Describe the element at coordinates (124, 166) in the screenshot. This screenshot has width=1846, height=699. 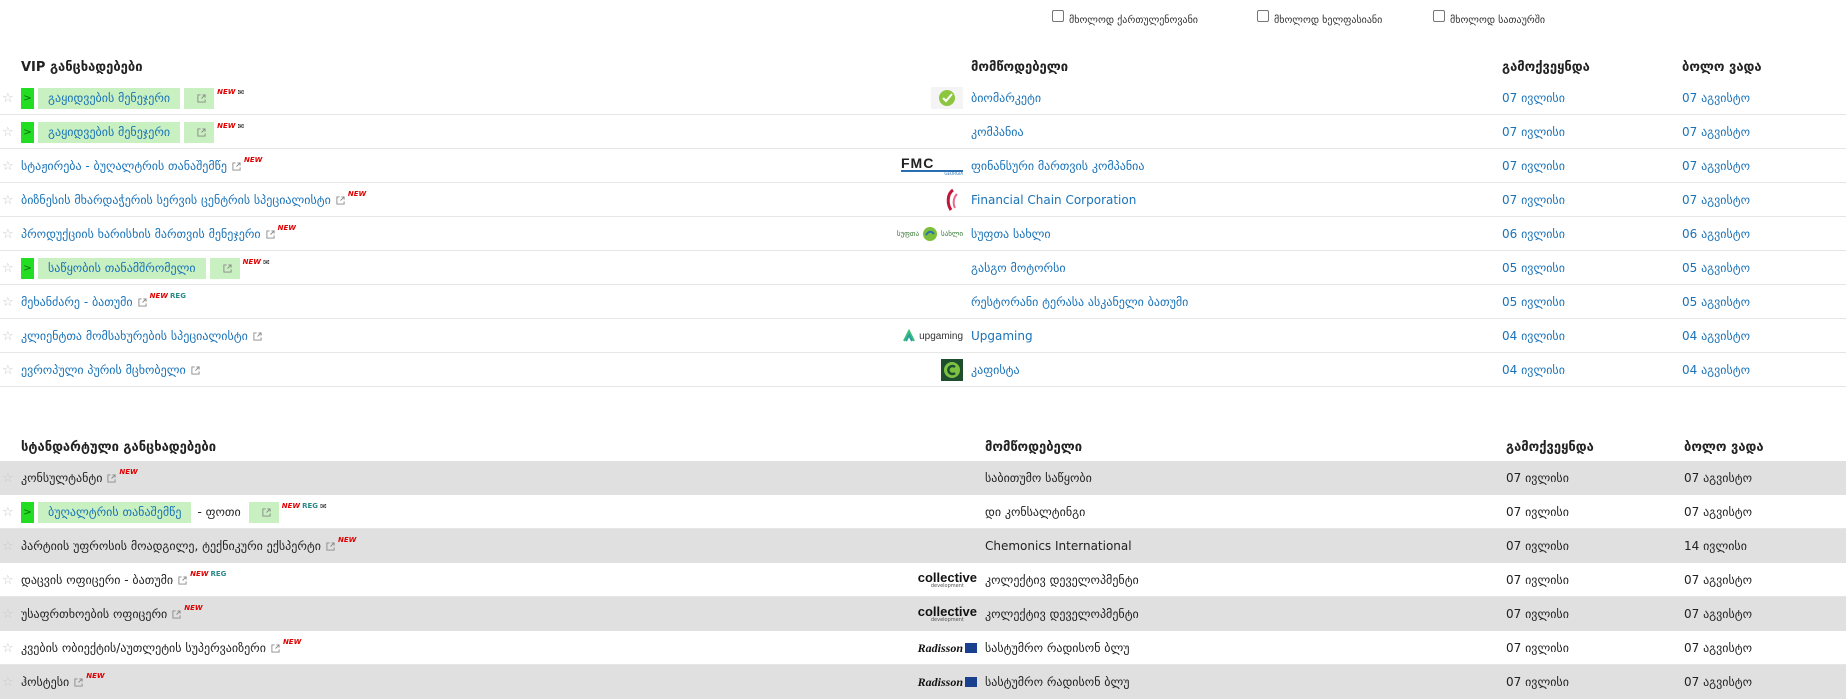
I see `job-title-link: სტაჟირება - ბუღალტრის თანაშემწე` at that location.